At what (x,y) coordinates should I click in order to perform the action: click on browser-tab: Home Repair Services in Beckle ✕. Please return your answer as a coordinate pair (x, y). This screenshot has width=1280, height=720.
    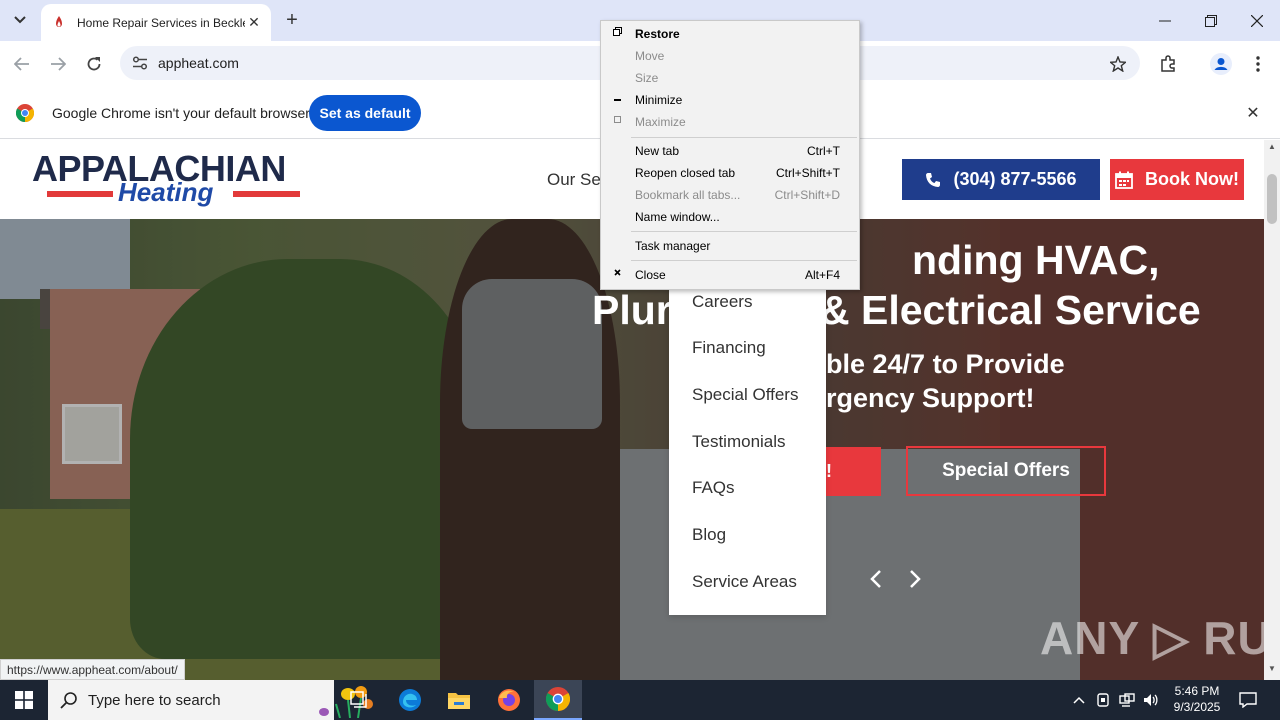
    Looking at the image, I should click on (156, 22).